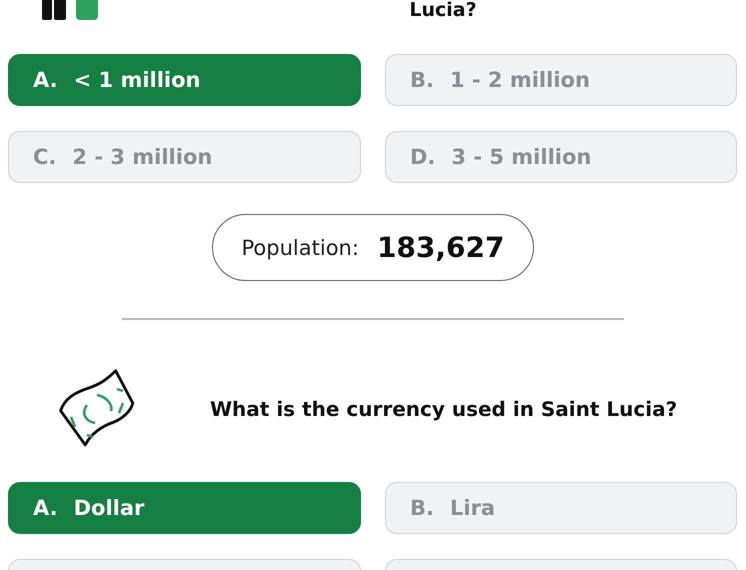 This screenshot has height=570, width=746. I want to click on answer-label: Population:, so click(300, 248).